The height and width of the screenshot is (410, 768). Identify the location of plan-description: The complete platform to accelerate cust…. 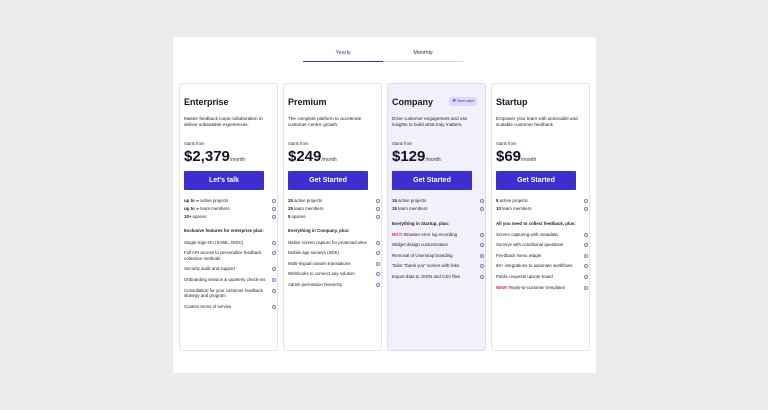
(325, 121).